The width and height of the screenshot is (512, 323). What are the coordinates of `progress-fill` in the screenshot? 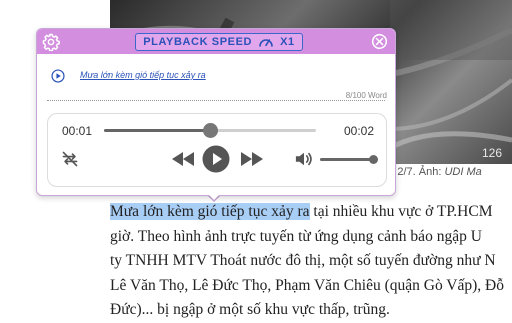 It's located at (157, 130).